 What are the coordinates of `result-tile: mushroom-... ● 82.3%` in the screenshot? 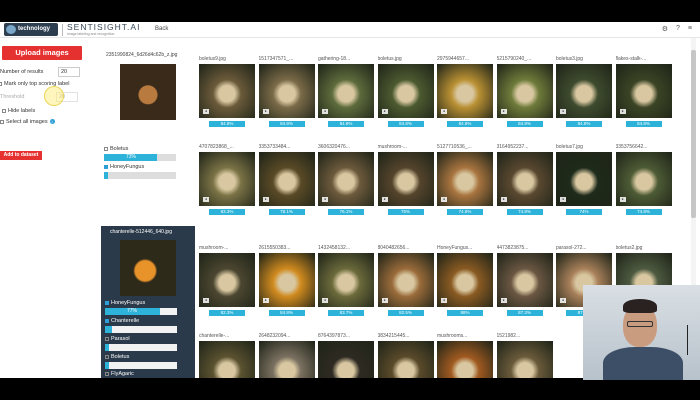 It's located at (227, 280).